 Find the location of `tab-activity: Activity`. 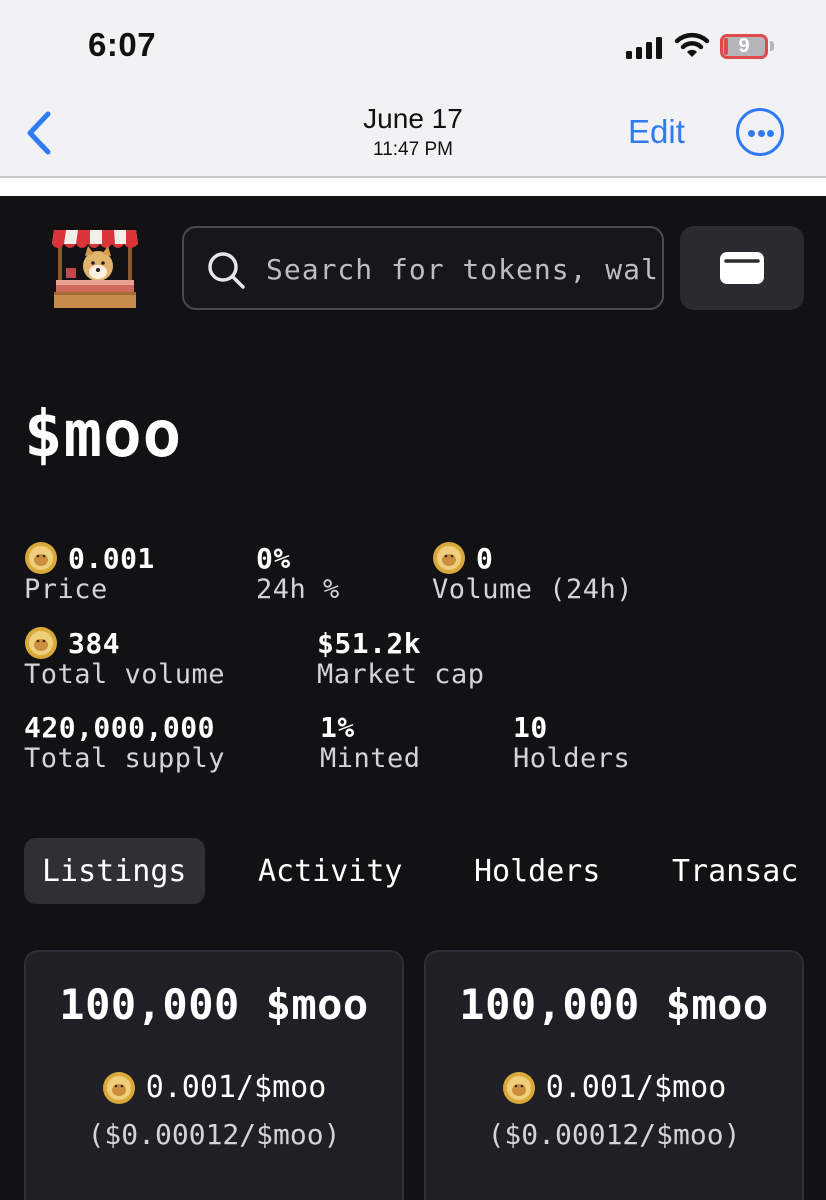

tab-activity: Activity is located at coordinates (330, 871).